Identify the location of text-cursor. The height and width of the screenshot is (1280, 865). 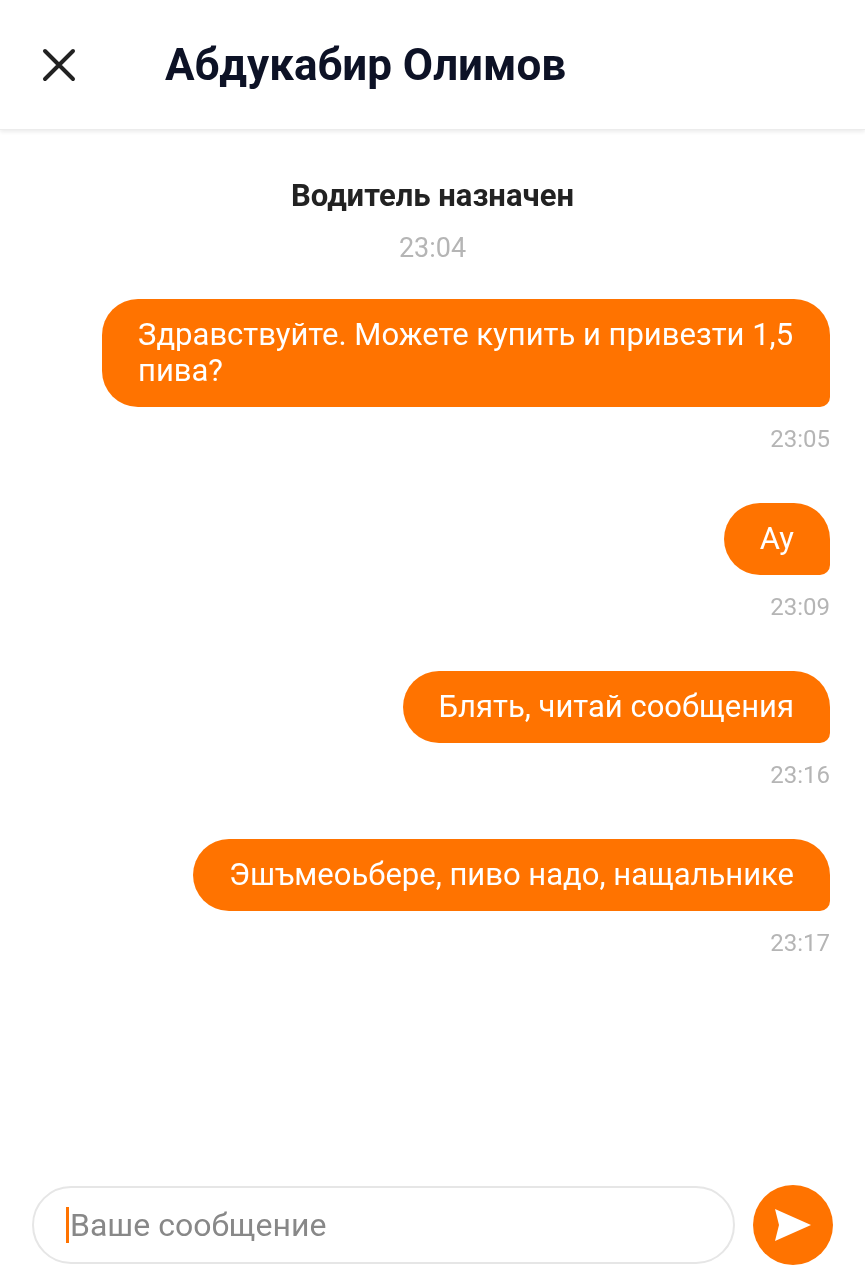
(67, 1225).